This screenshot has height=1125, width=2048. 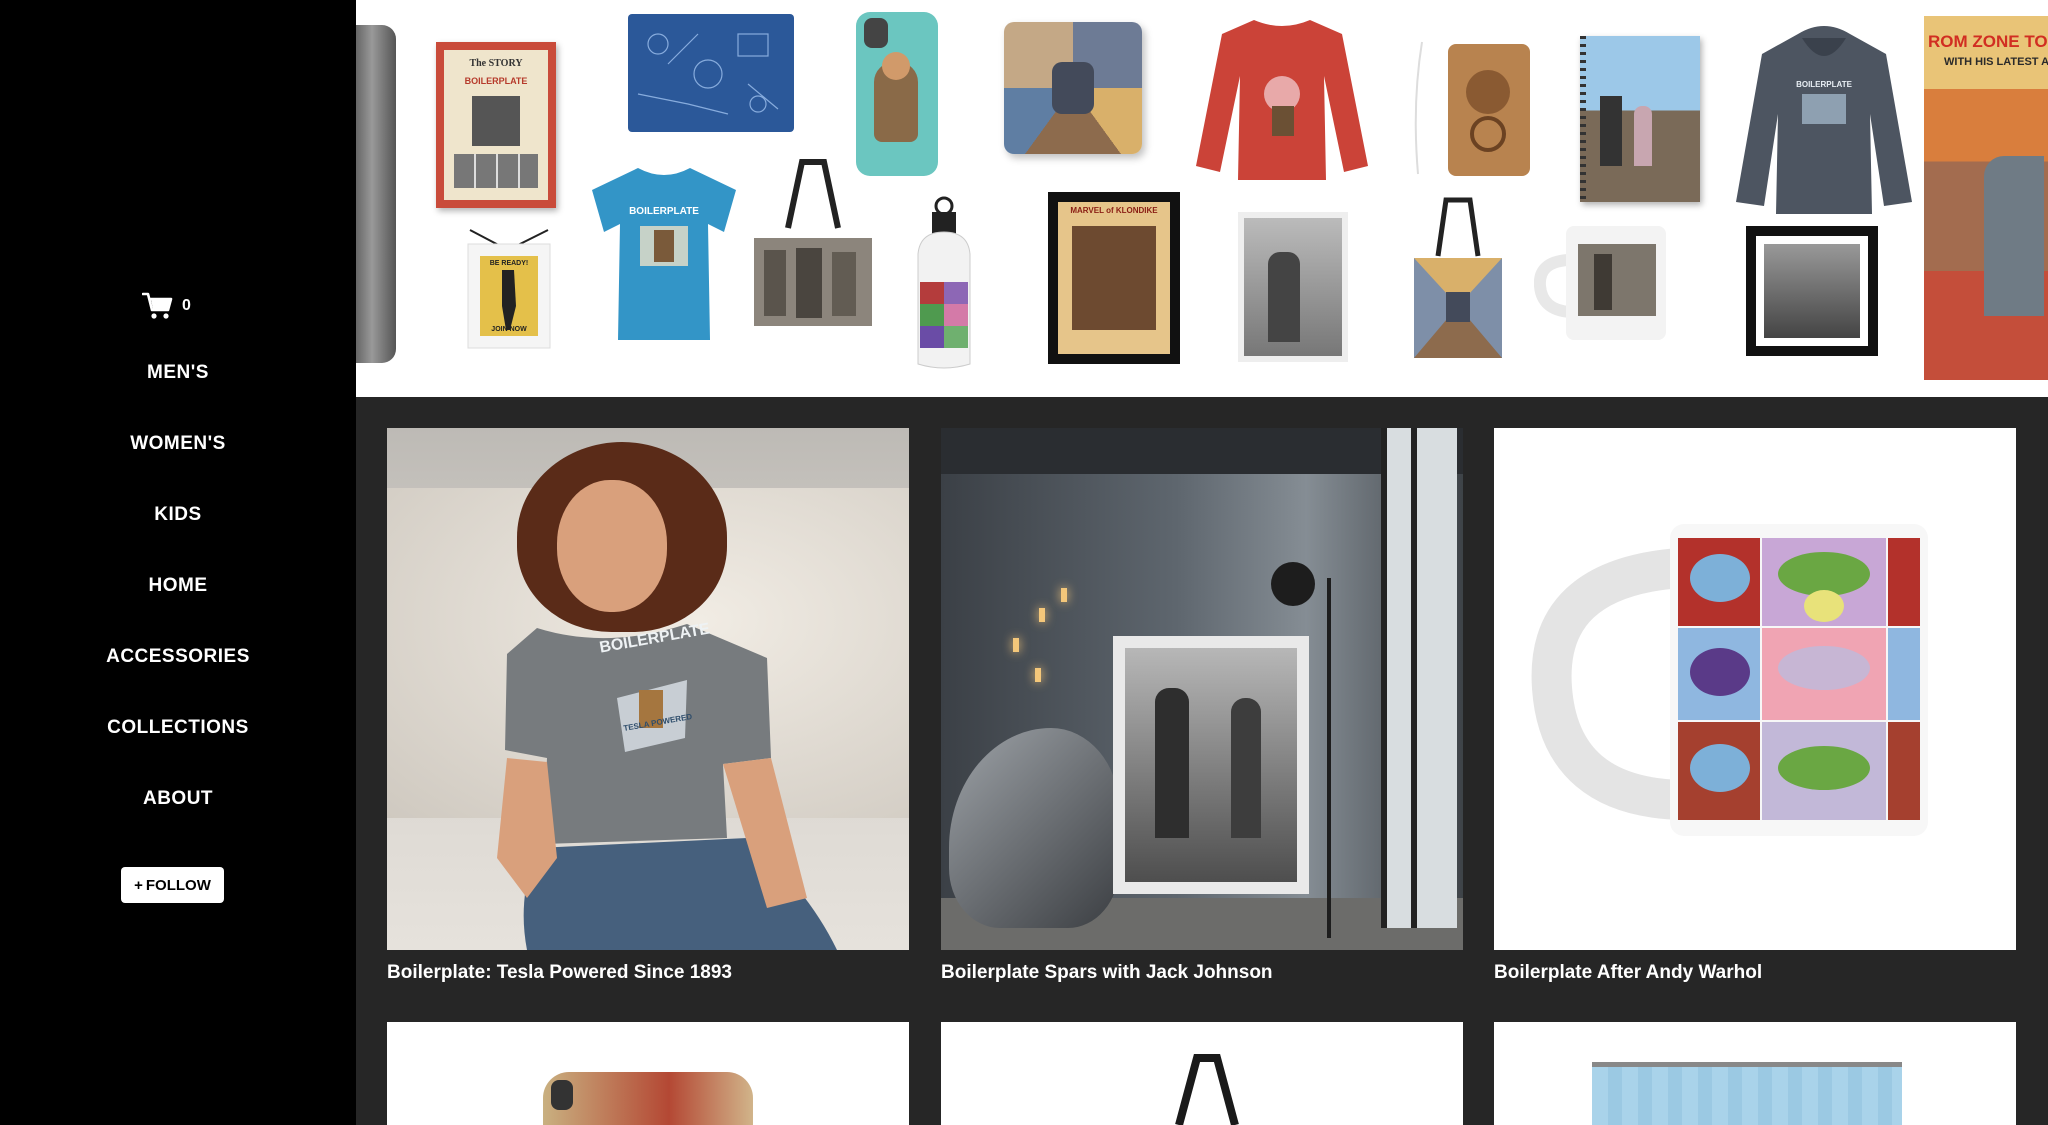 I want to click on banner-tote-geometric, so click(x=1458, y=279).